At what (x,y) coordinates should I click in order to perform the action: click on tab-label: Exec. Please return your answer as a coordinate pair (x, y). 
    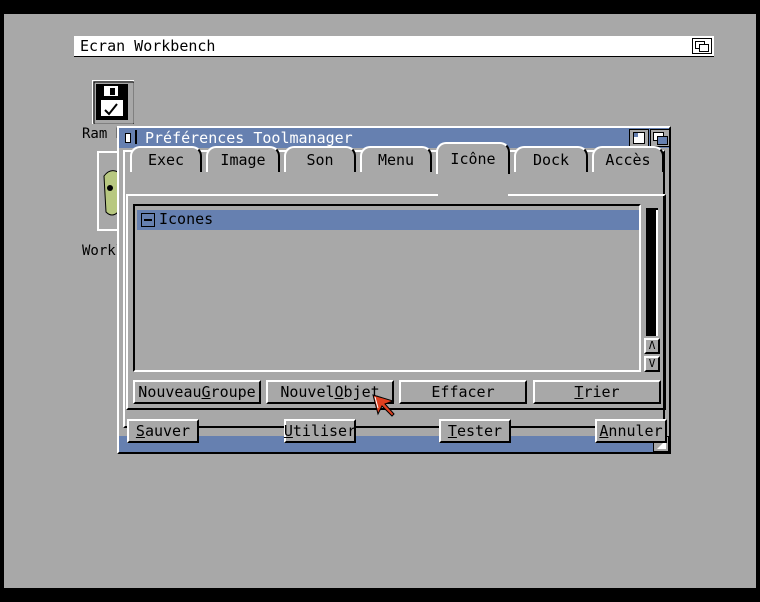
    Looking at the image, I should click on (166, 160).